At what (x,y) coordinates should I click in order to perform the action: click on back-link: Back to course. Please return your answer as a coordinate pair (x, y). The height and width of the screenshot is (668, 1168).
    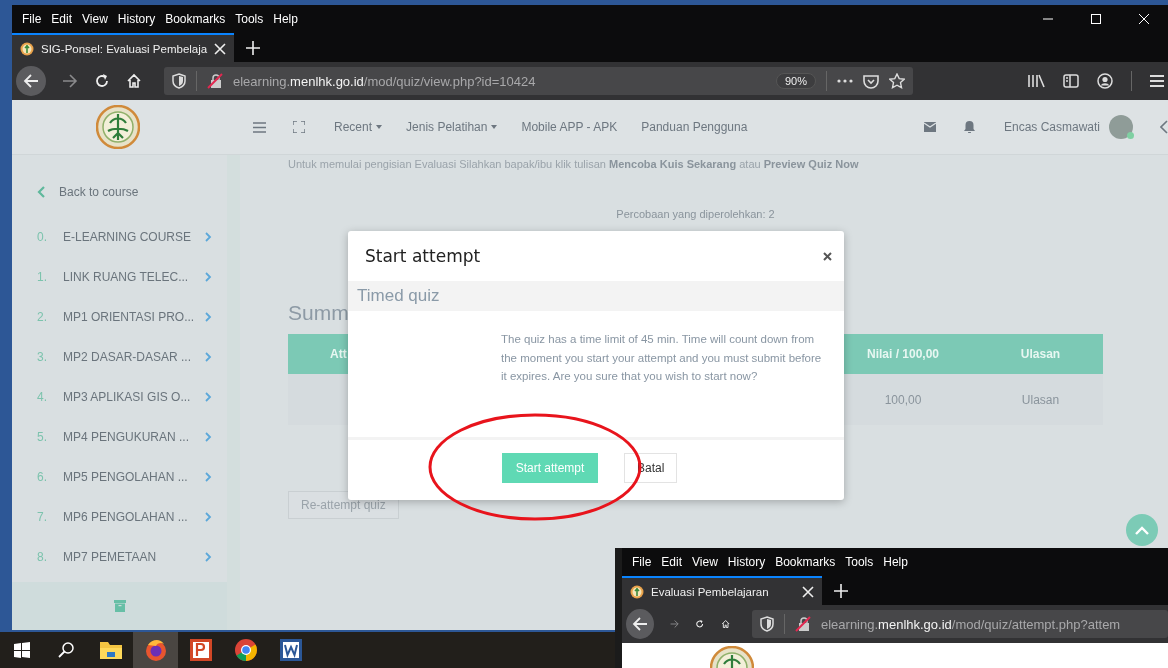
    Looking at the image, I should click on (99, 192).